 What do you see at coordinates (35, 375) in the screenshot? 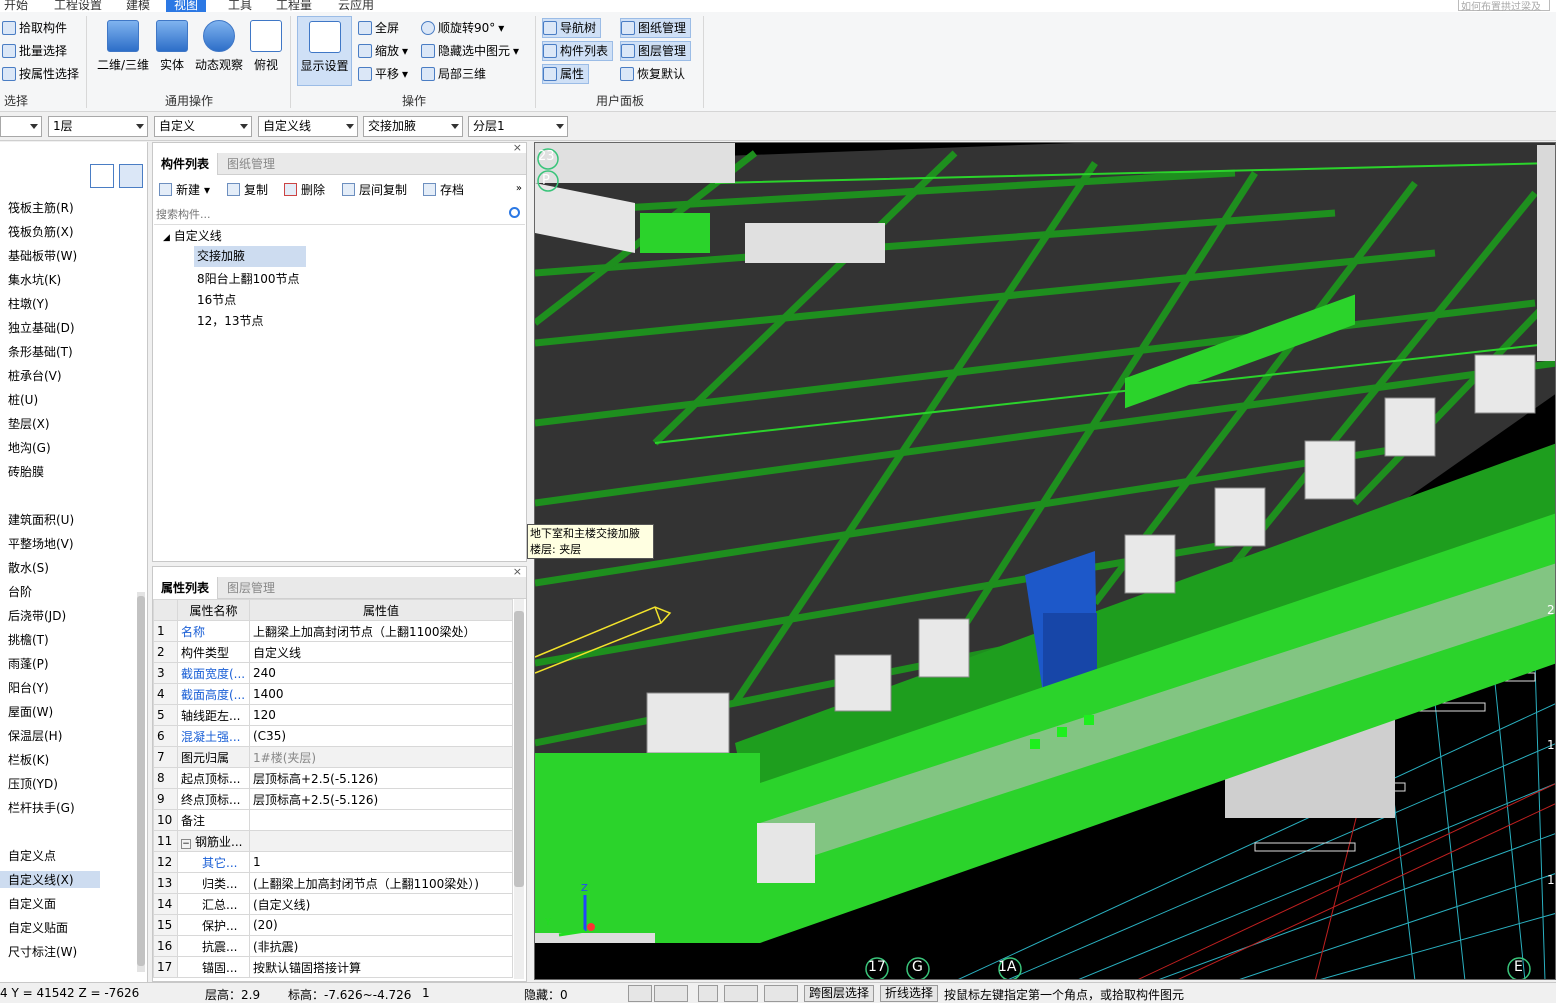
I see `nav-item: 桩承台(V)` at bounding box center [35, 375].